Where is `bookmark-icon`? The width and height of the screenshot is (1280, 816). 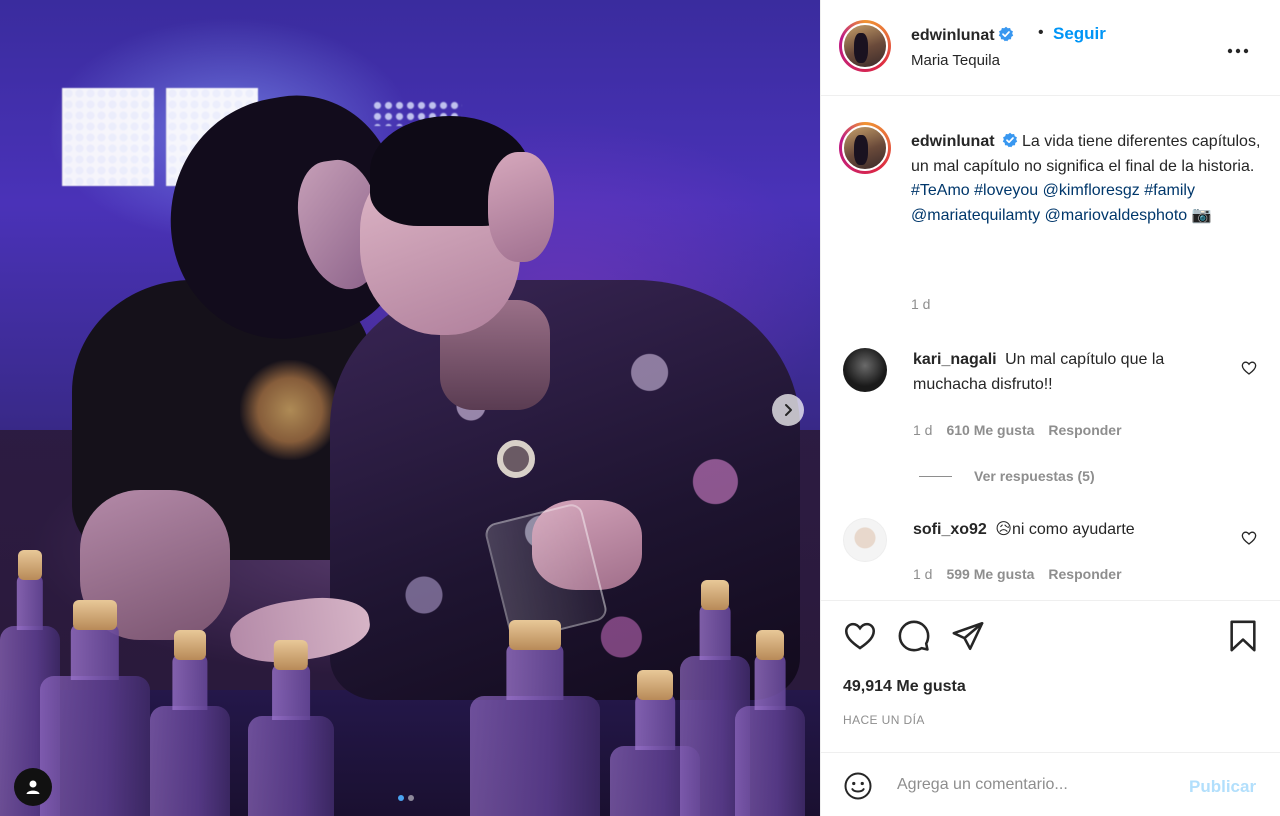
bookmark-icon is located at coordinates (1243, 636).